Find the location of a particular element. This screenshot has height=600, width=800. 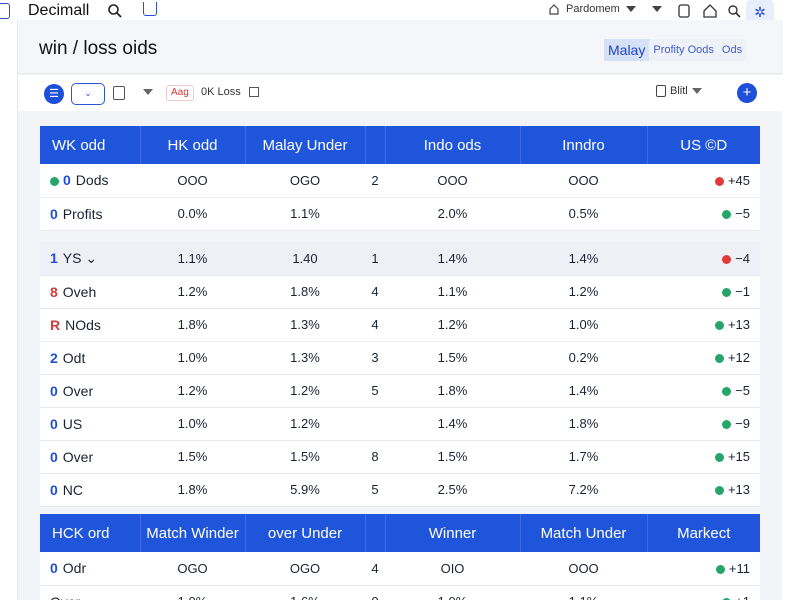

table-row: 2 Odt 1.0% 1.3% 3 1.5% 0.2% +12 is located at coordinates (400, 358).